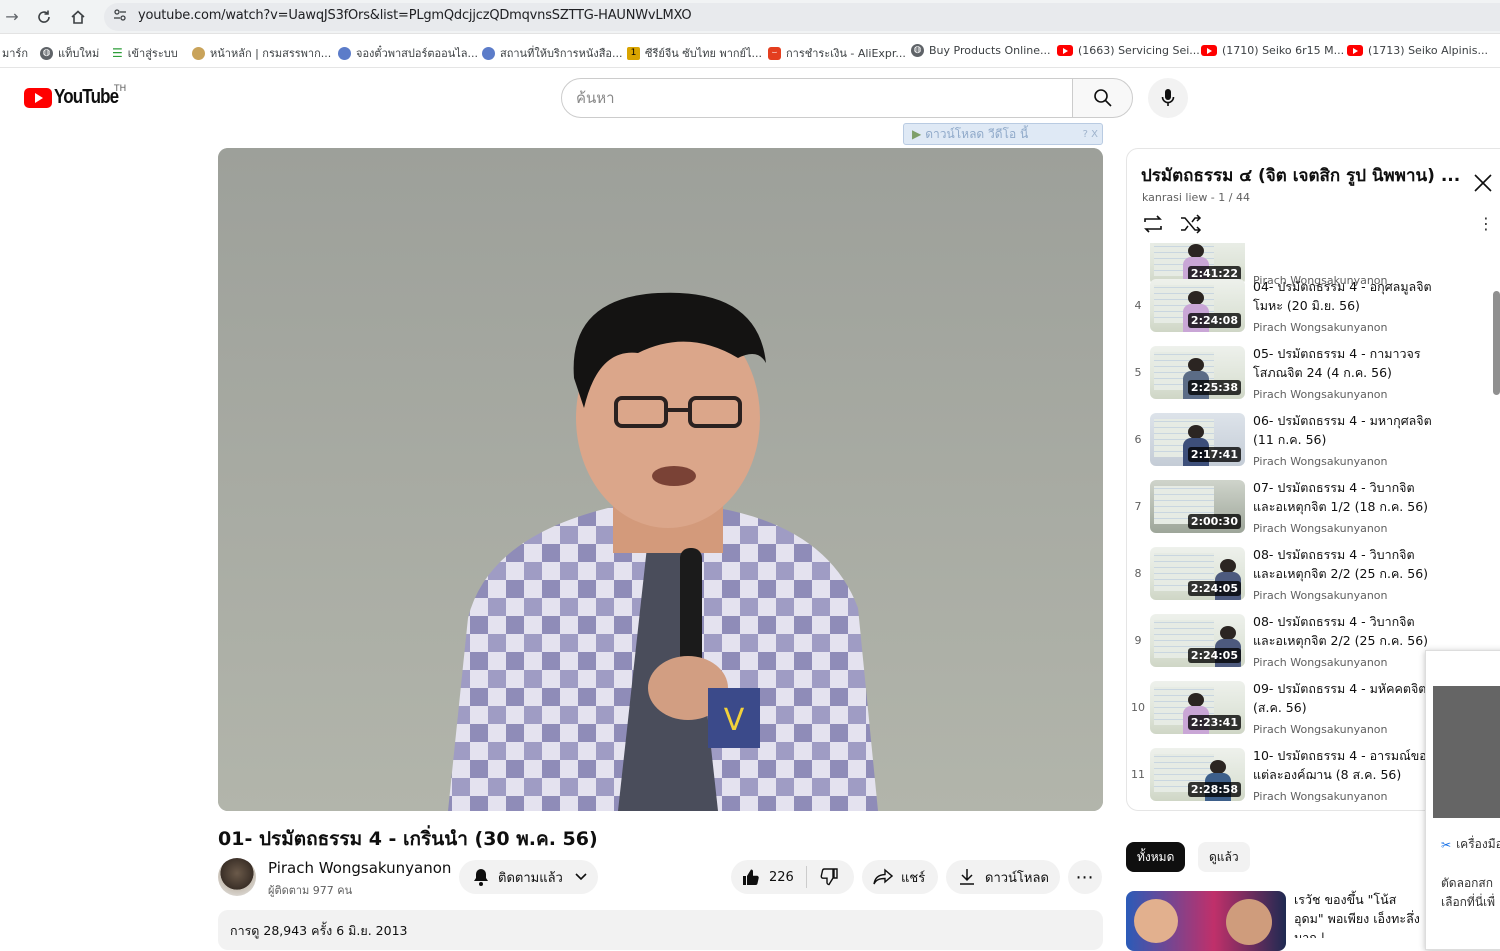  Describe the element at coordinates (1340, 698) in the screenshot. I see `item-title: 09- ปรมัตถธรรม 4 - มหัคคตจิต (ส.ค. 56)` at that location.